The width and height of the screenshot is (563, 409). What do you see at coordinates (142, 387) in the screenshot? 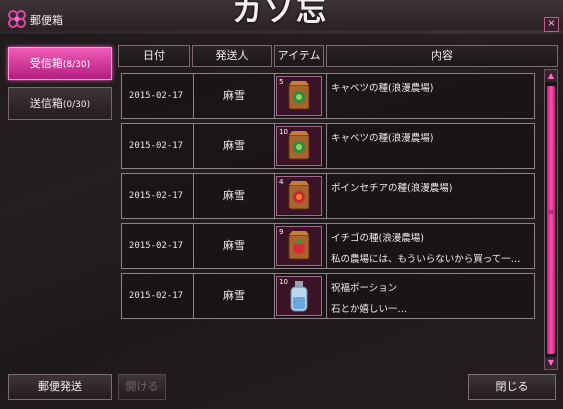
I see `open-mail-button: 開ける` at bounding box center [142, 387].